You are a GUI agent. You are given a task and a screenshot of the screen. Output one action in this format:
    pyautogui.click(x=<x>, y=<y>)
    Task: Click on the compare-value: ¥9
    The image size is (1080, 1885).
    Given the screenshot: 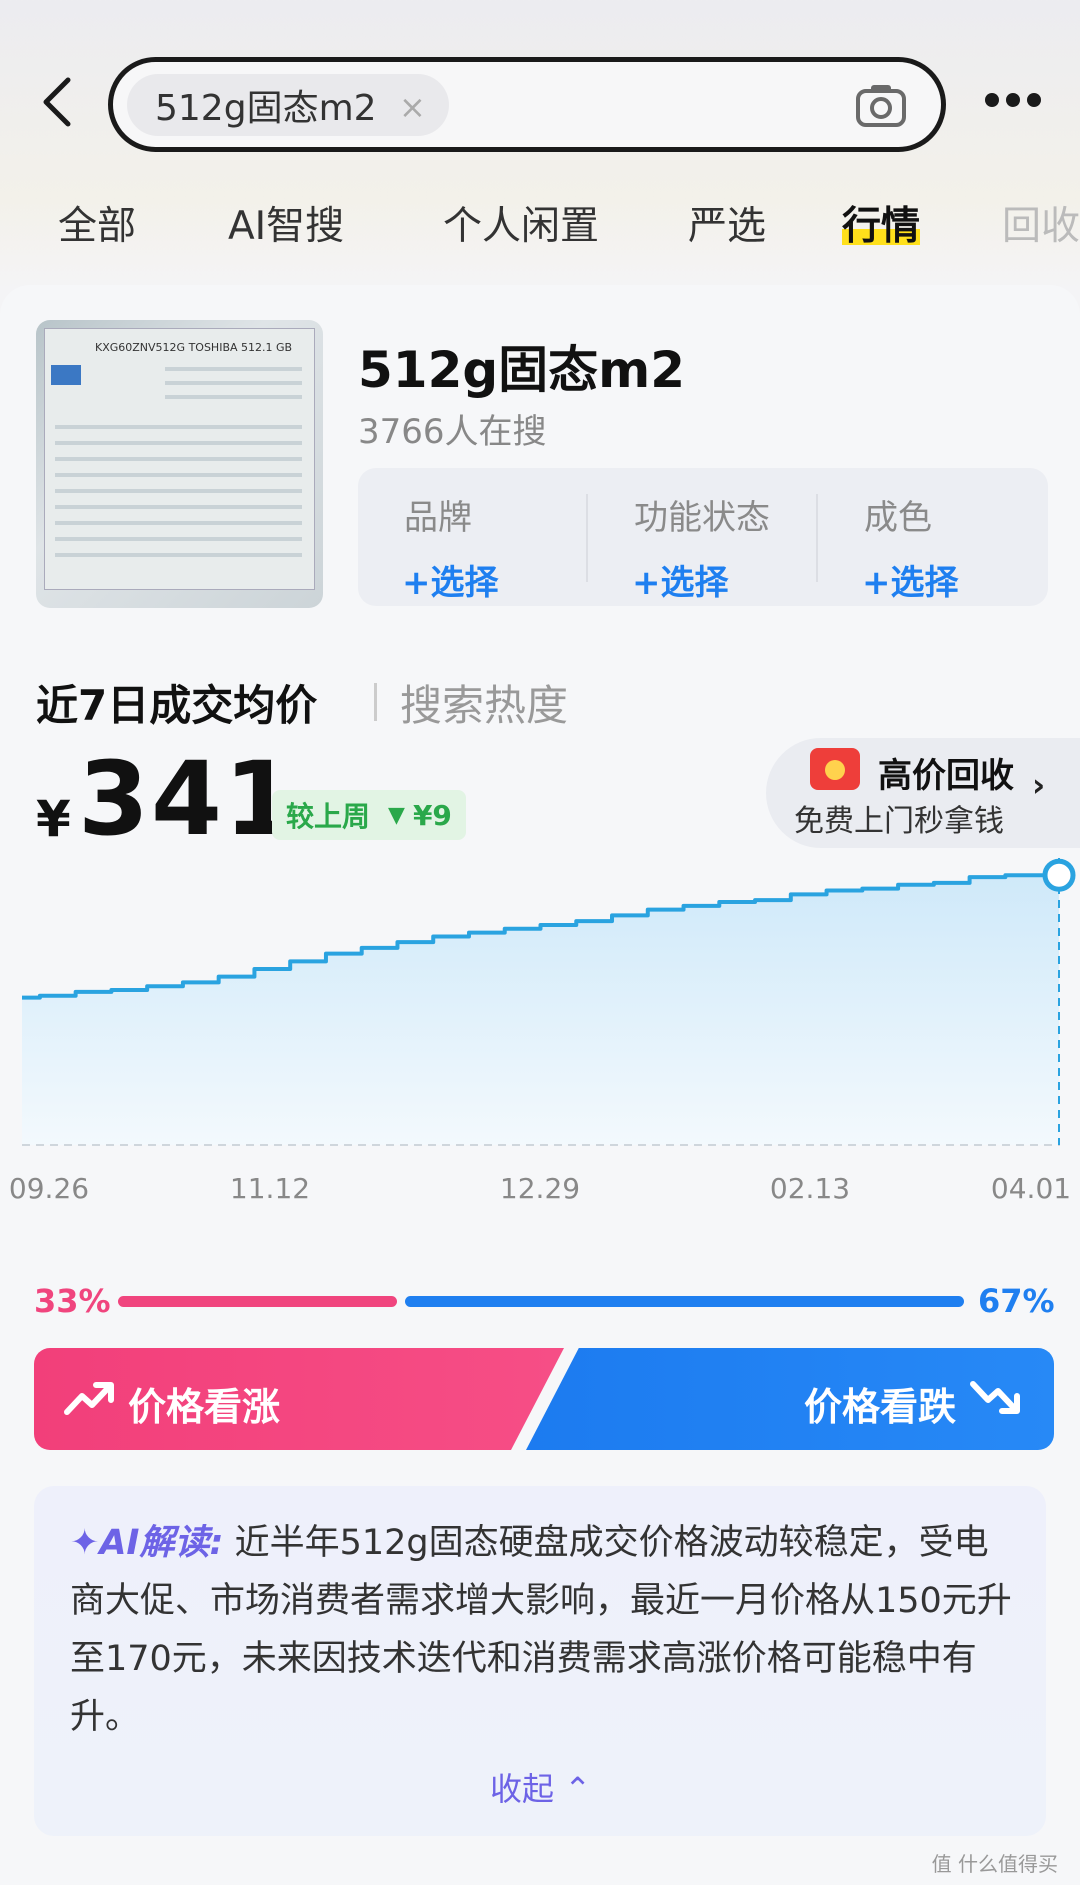 What is the action you would take?
    pyautogui.click(x=432, y=815)
    